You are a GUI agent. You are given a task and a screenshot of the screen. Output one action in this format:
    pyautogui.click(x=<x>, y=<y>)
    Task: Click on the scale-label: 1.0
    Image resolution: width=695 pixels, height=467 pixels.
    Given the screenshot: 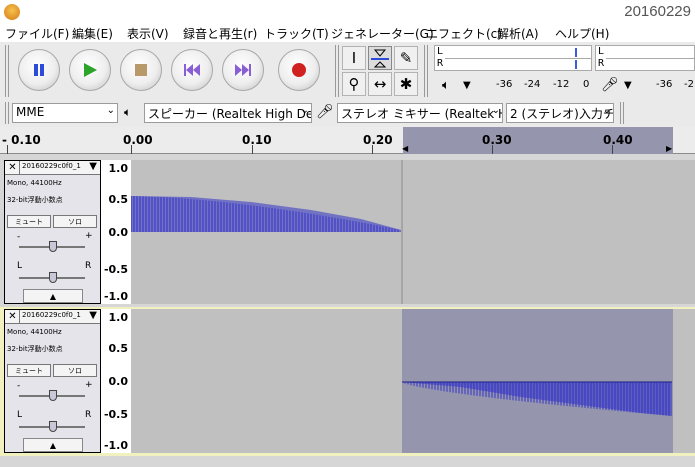 What is the action you would take?
    pyautogui.click(x=118, y=317)
    